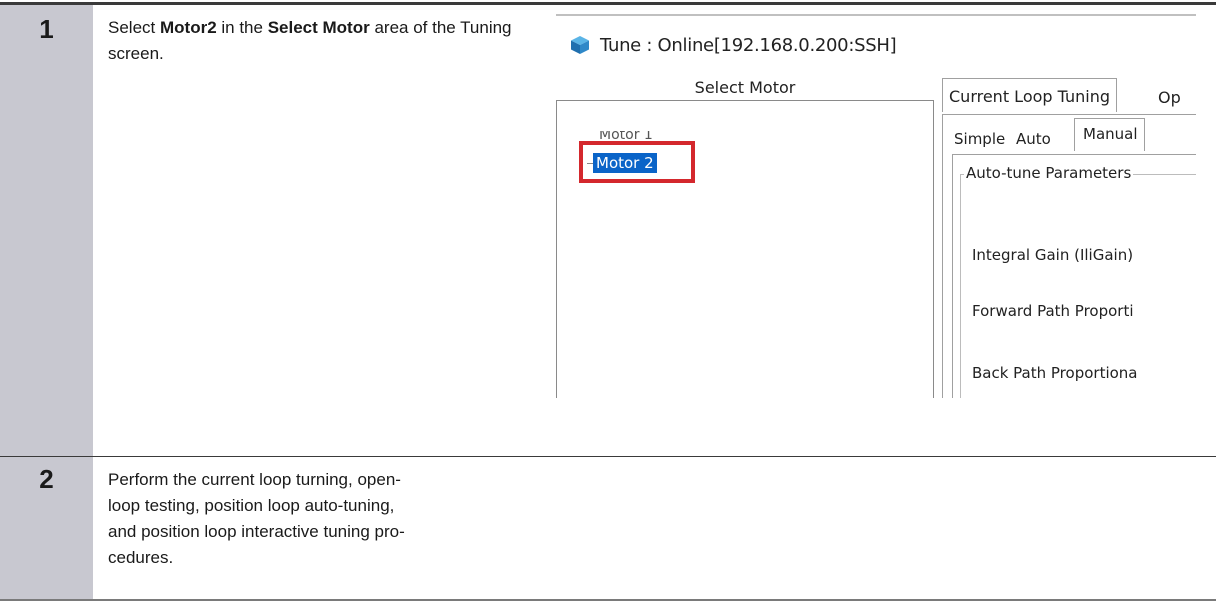  Describe the element at coordinates (1053, 311) in the screenshot. I see `param-forward-path: Forward Path Proporti` at that location.